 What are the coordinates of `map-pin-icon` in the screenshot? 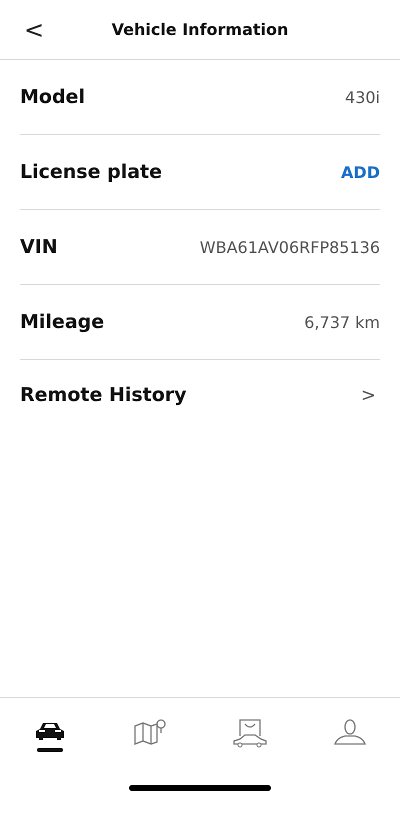 It's located at (150, 732).